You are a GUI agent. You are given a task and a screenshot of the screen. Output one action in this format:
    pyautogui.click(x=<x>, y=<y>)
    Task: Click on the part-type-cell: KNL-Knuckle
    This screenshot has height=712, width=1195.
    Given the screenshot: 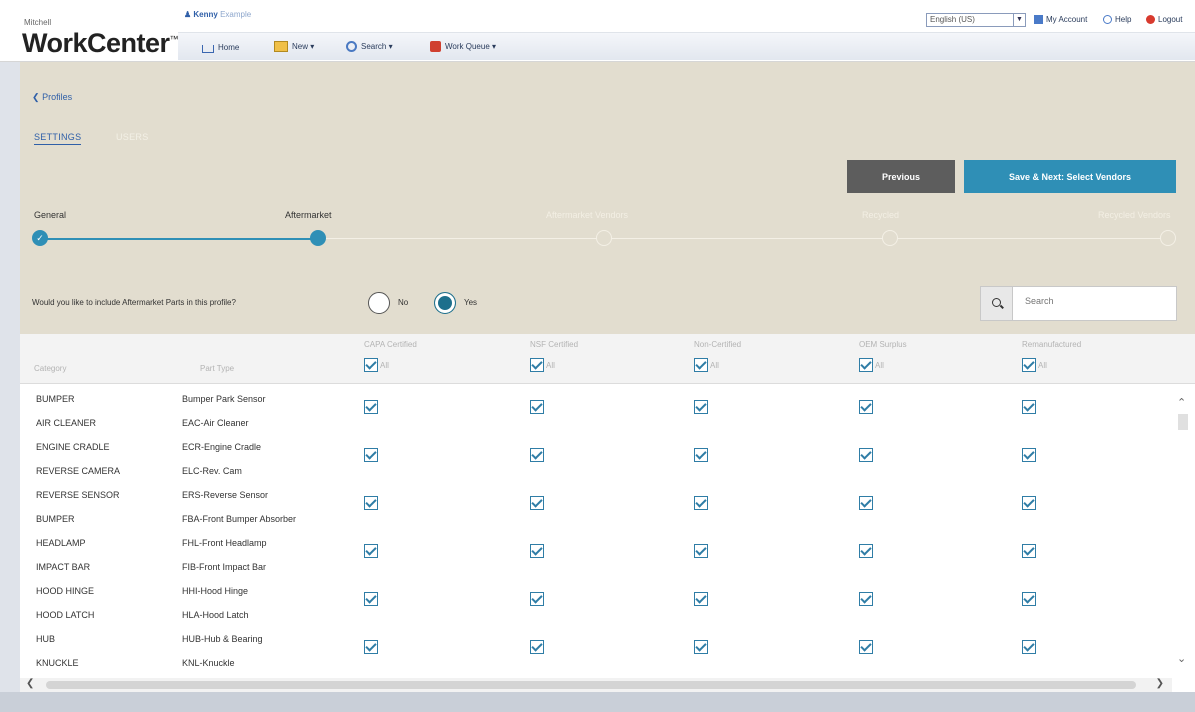 What is the action you would take?
    pyautogui.click(x=208, y=663)
    